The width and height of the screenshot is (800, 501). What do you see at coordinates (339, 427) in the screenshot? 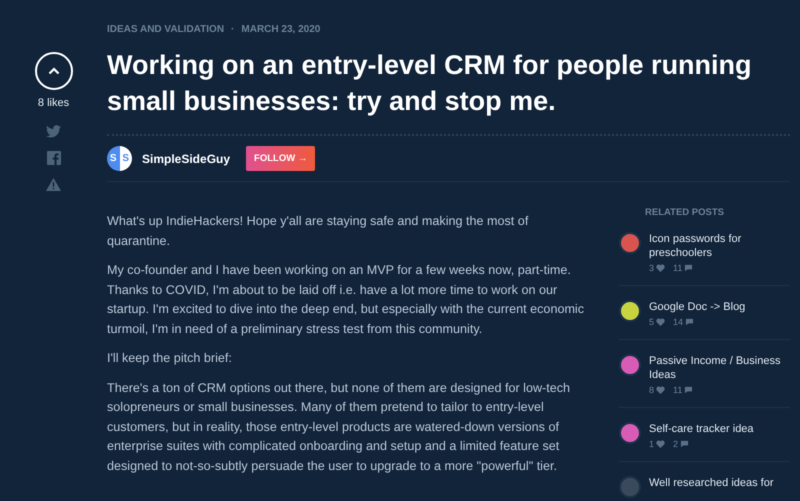
I see `body-paragraph: There's a ton of CRM options out there, but none of them are designed for low-tech solopreneurs or small businesses. Many of them pretend to tailor to entry-level customers, but in reality, those entry-level products are watered-down versions of enterprise suites with complicated onboarding and setup and a limited feature set designed to not-so-subtly persuade the user to upgrade to a more "powerful" tier.` at bounding box center [339, 427].